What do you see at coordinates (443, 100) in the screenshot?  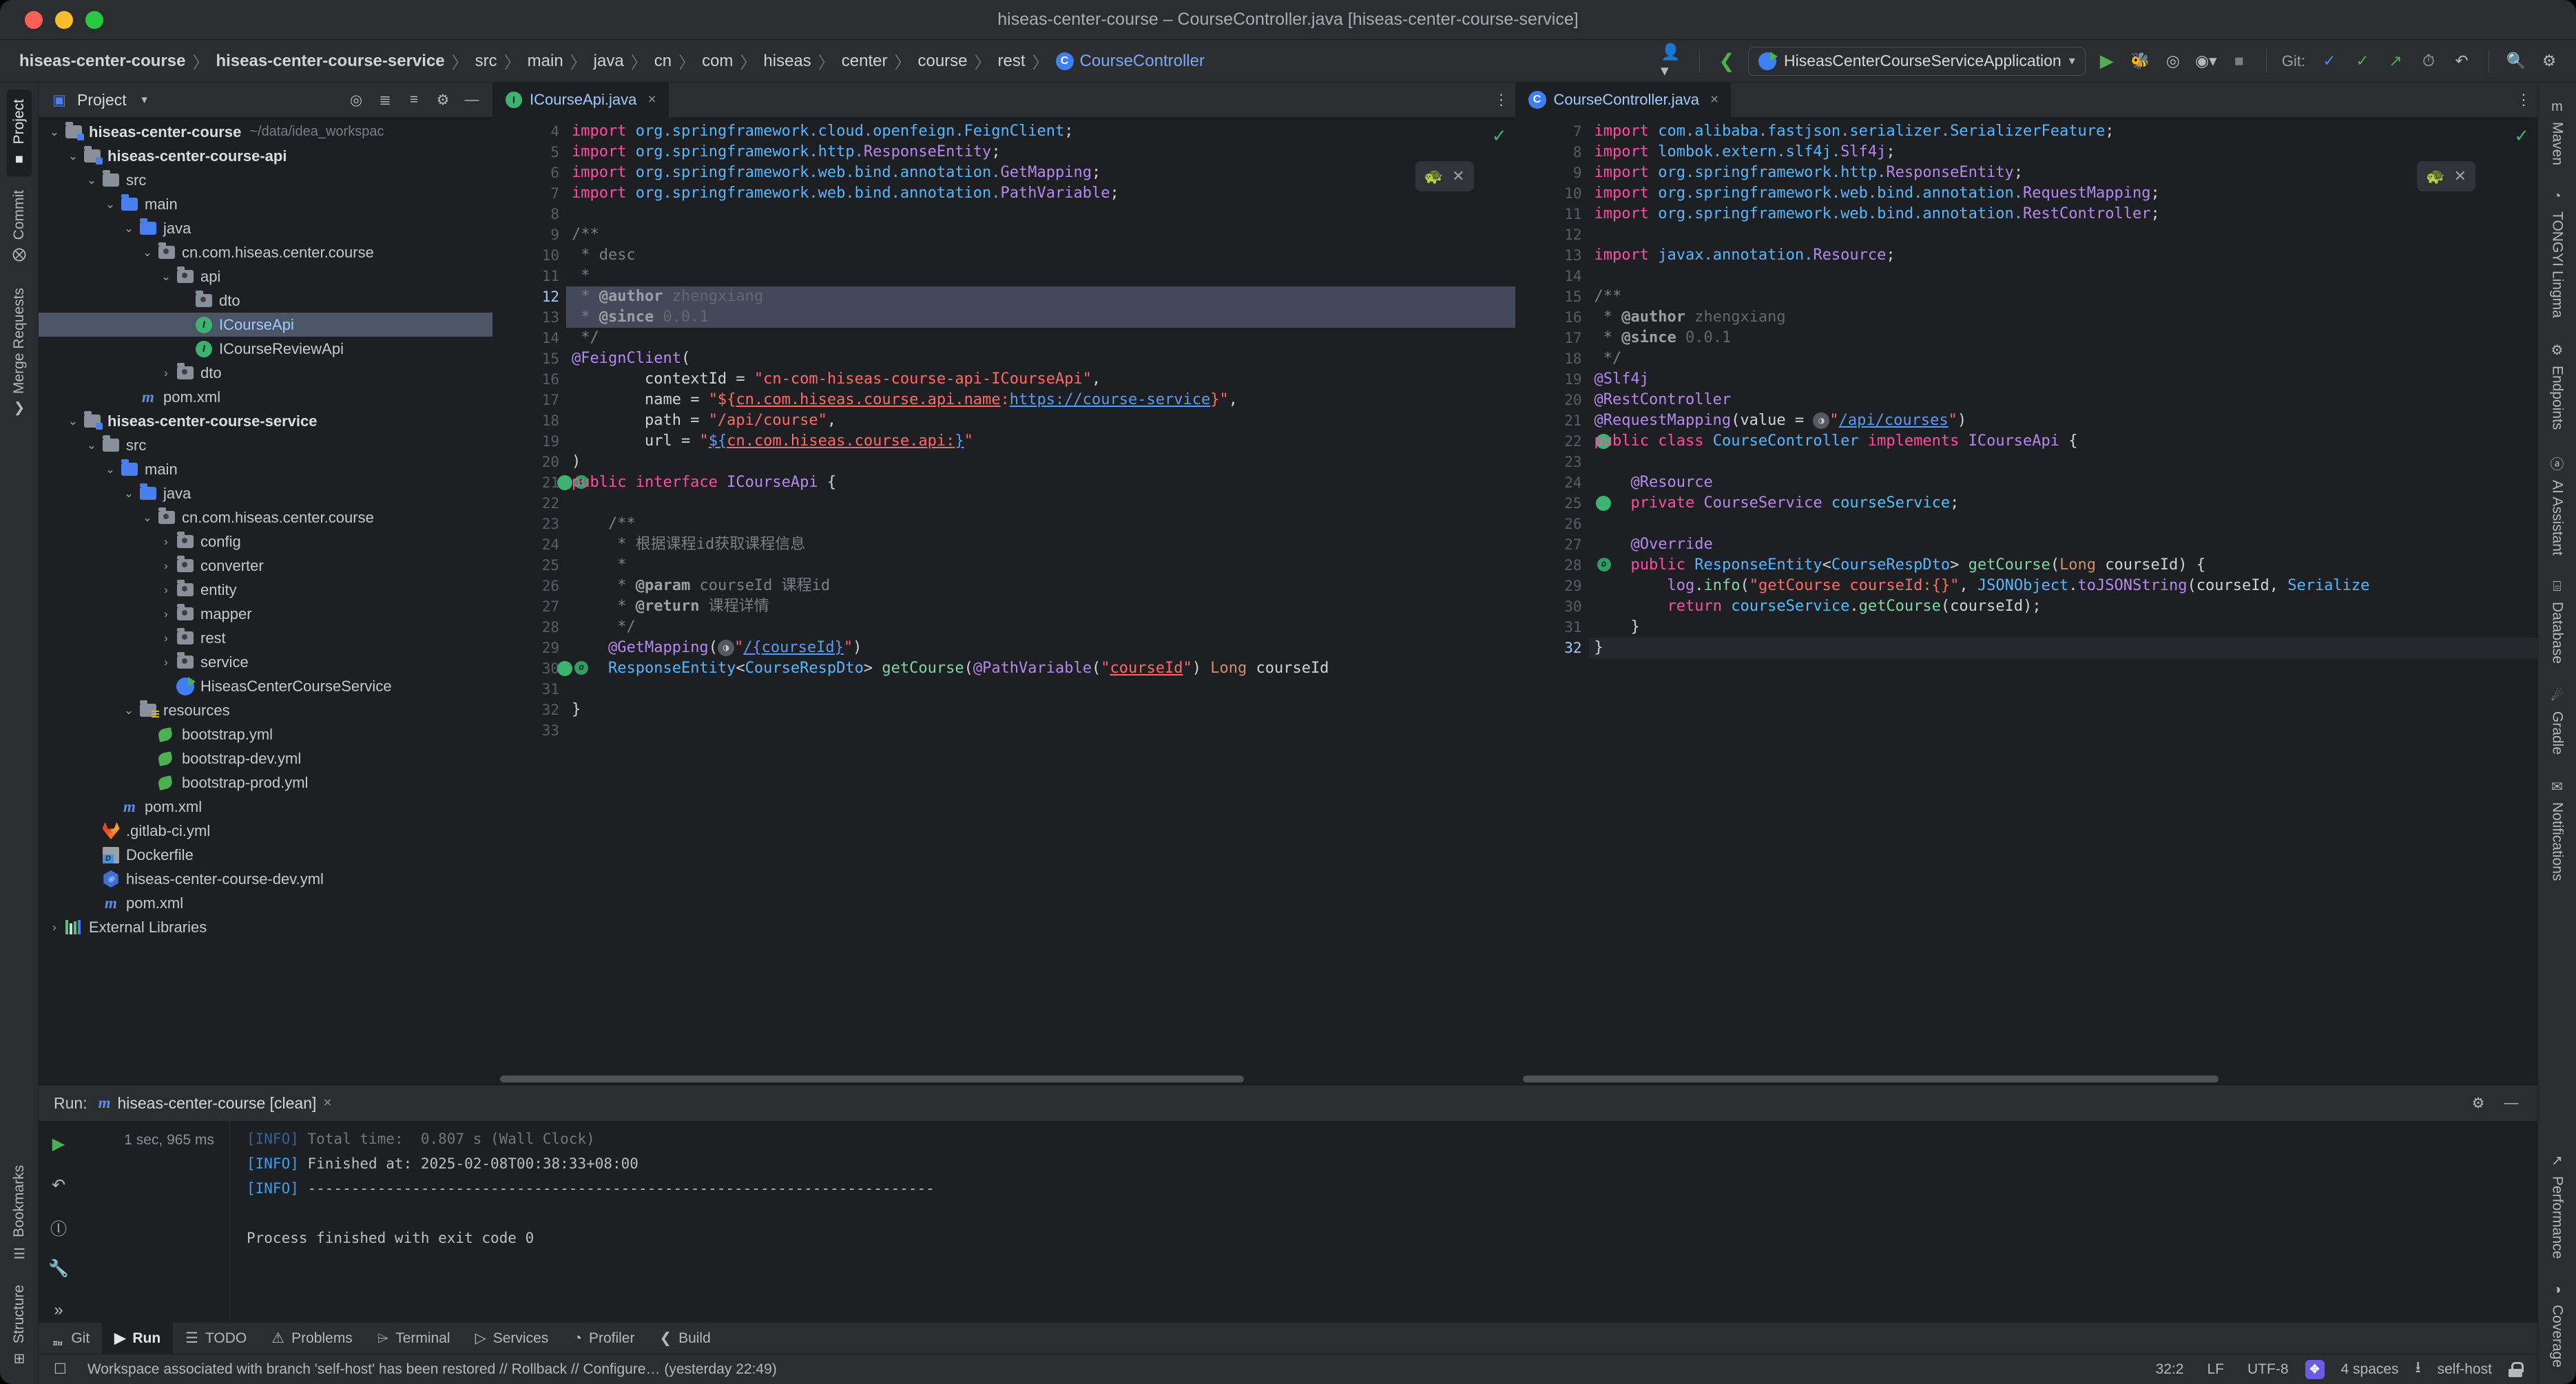 I see `gear-icon: ⚙` at bounding box center [443, 100].